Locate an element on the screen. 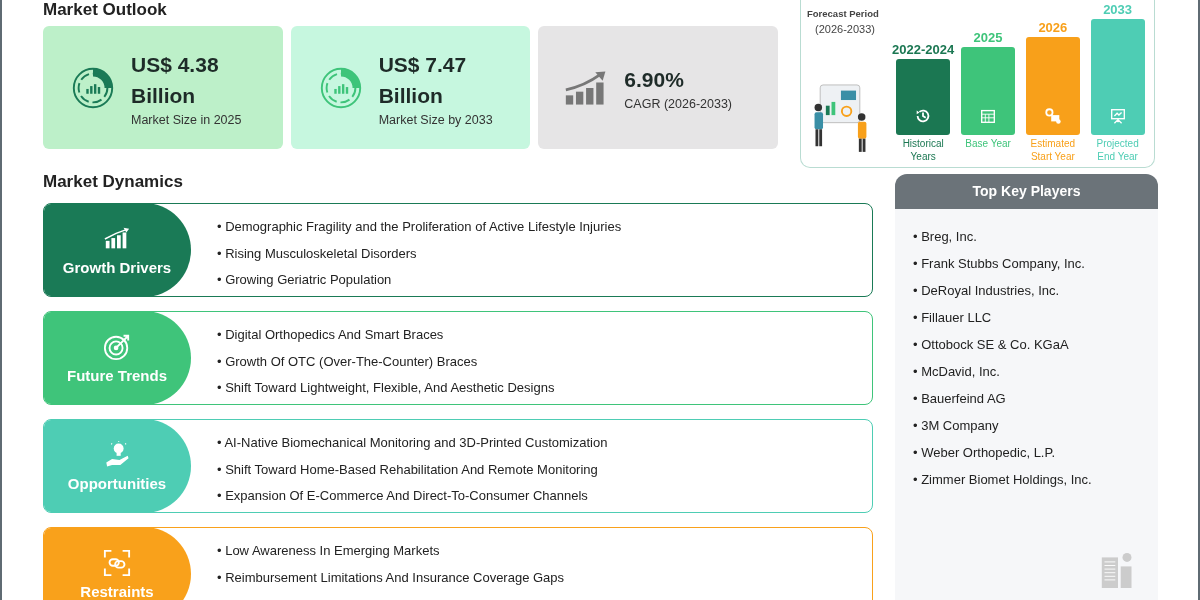 The image size is (1200, 600). bullet-text: • Shift Toward Home-Based Rehabilitation And Remote Monitoring is located at coordinates (408, 469).